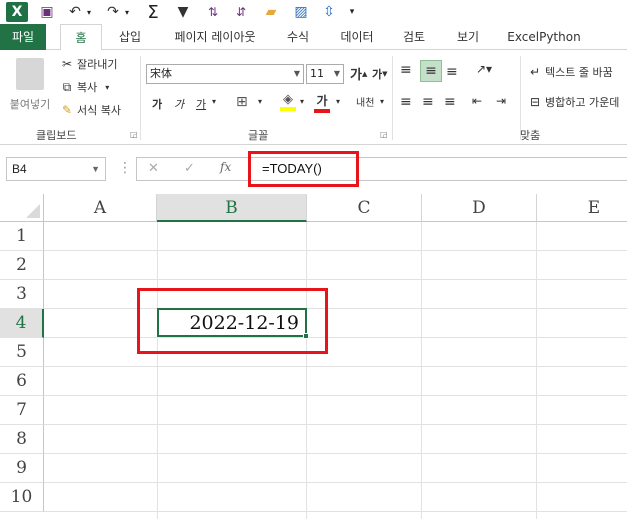 This screenshot has width=627, height=519. What do you see at coordinates (30, 74) in the screenshot?
I see `paste-icon` at bounding box center [30, 74].